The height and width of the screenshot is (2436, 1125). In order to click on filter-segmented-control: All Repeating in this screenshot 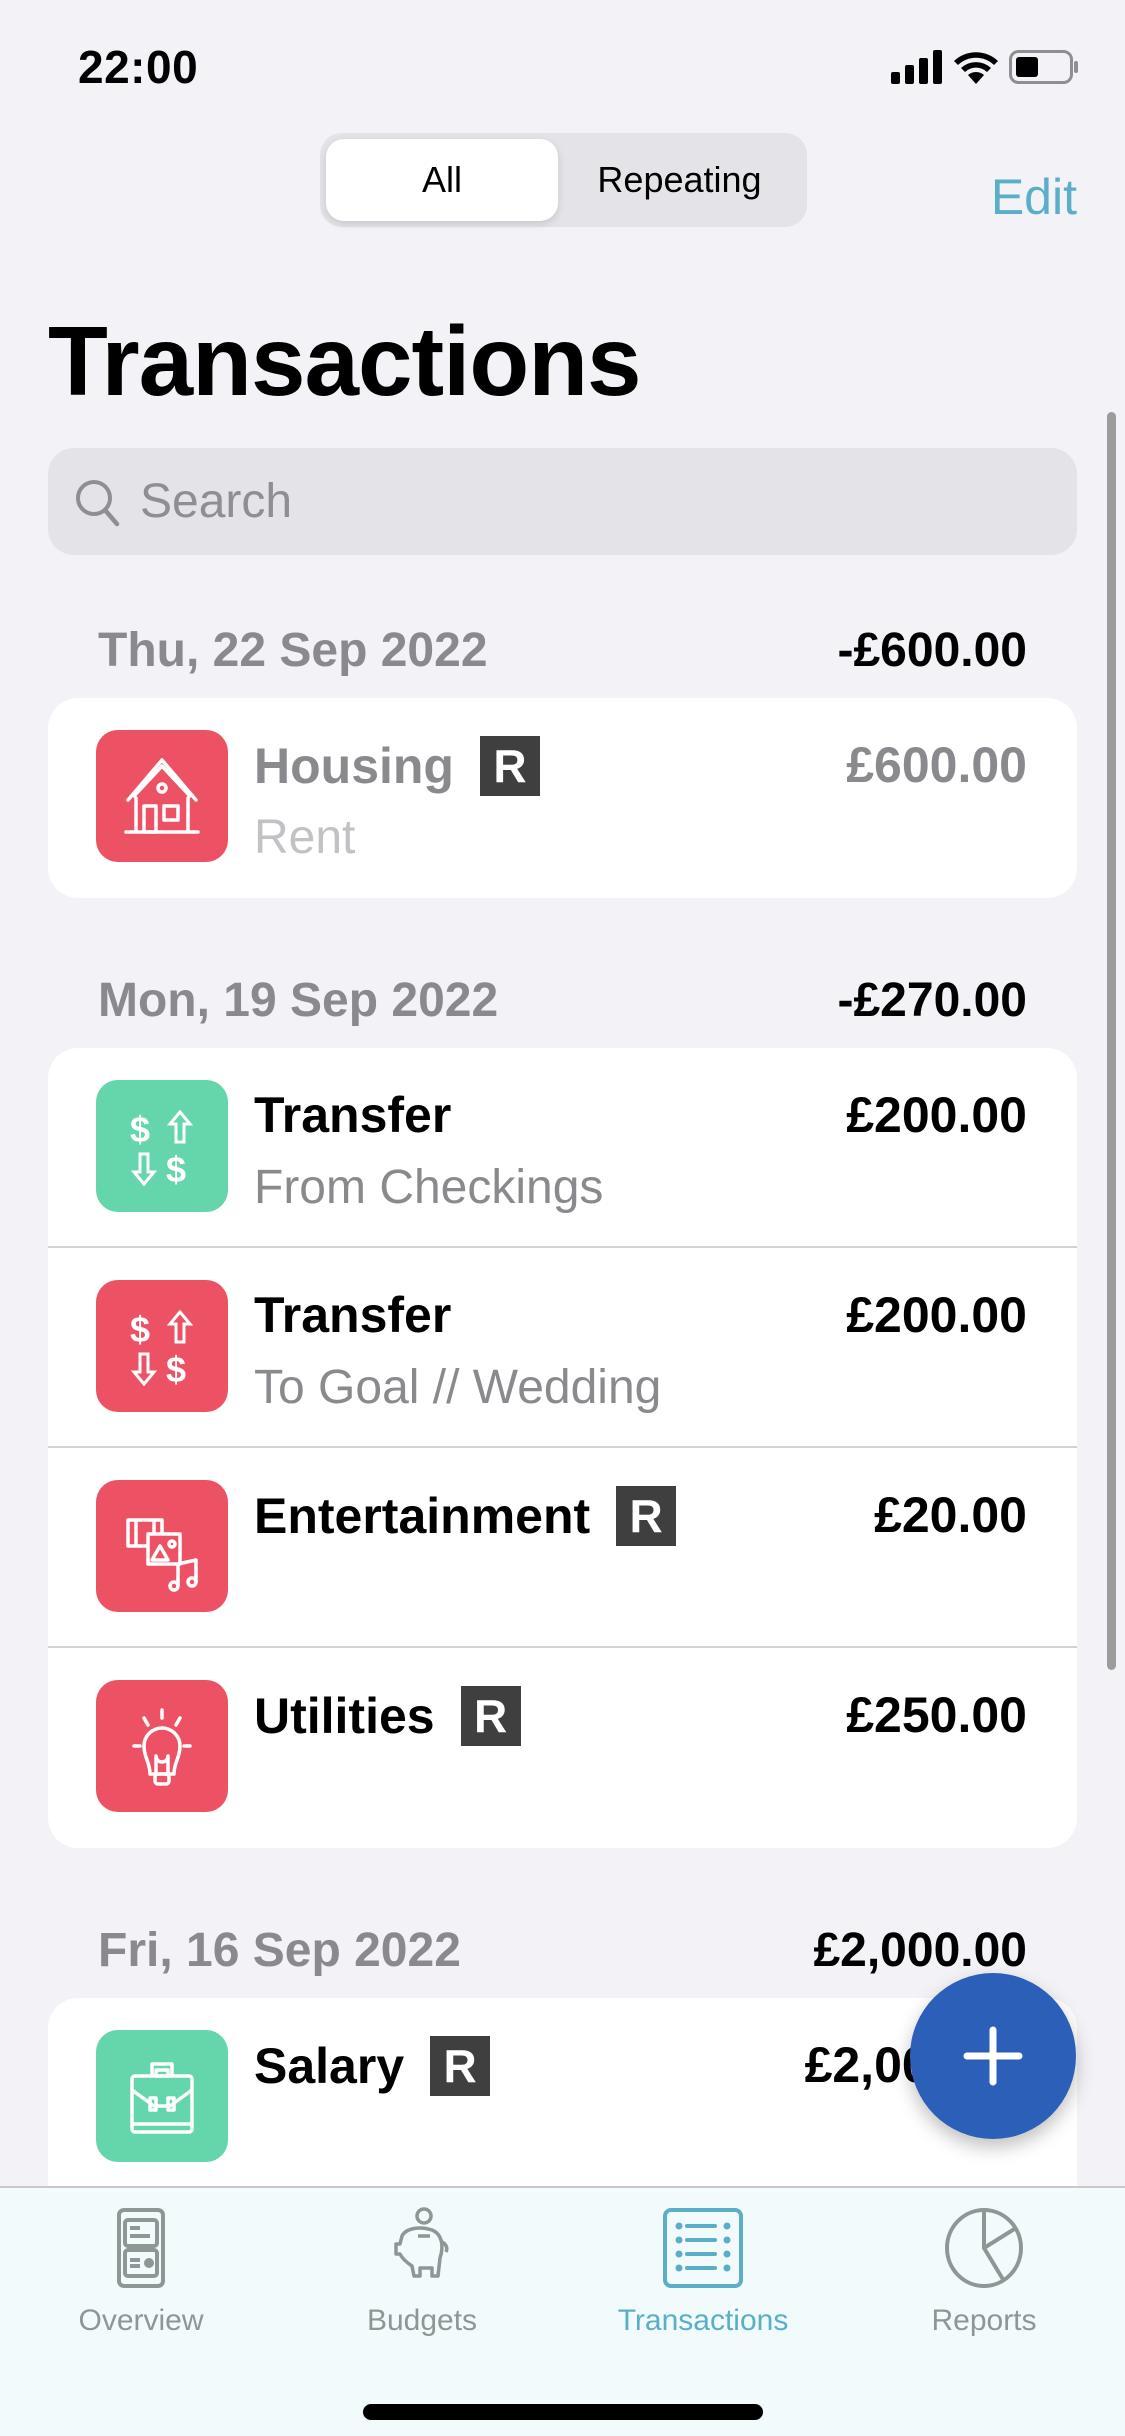, I will do `click(563, 180)`.